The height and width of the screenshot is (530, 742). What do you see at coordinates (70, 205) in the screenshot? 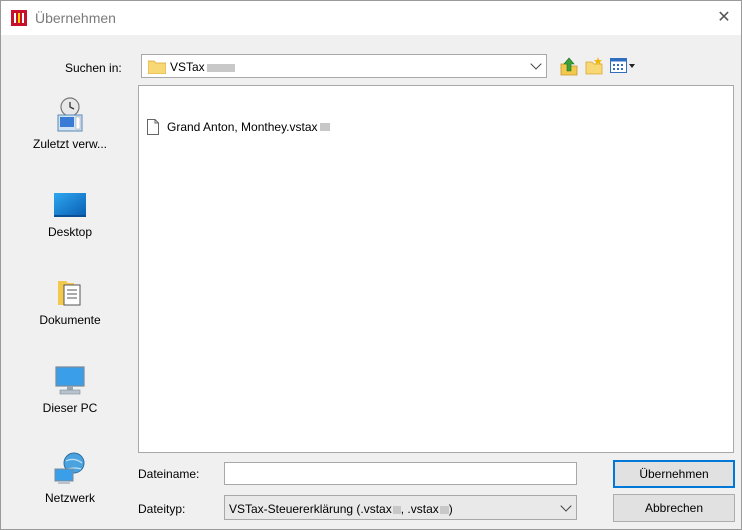
I see `desktop-icon` at bounding box center [70, 205].